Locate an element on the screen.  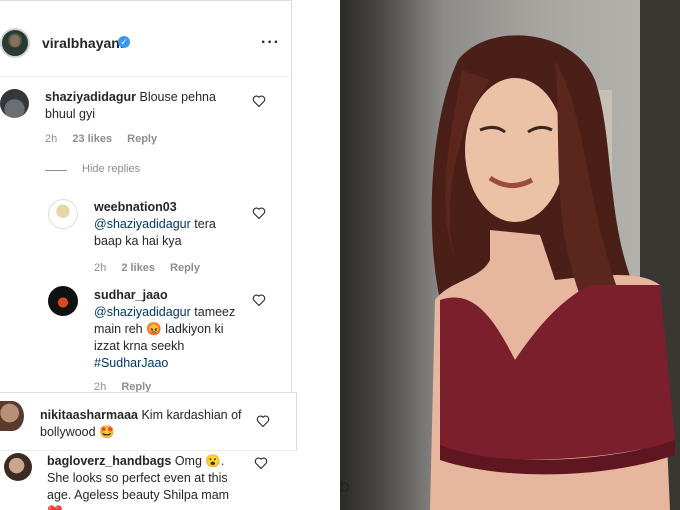
reply-likes: 2 likes is located at coordinates (138, 268).